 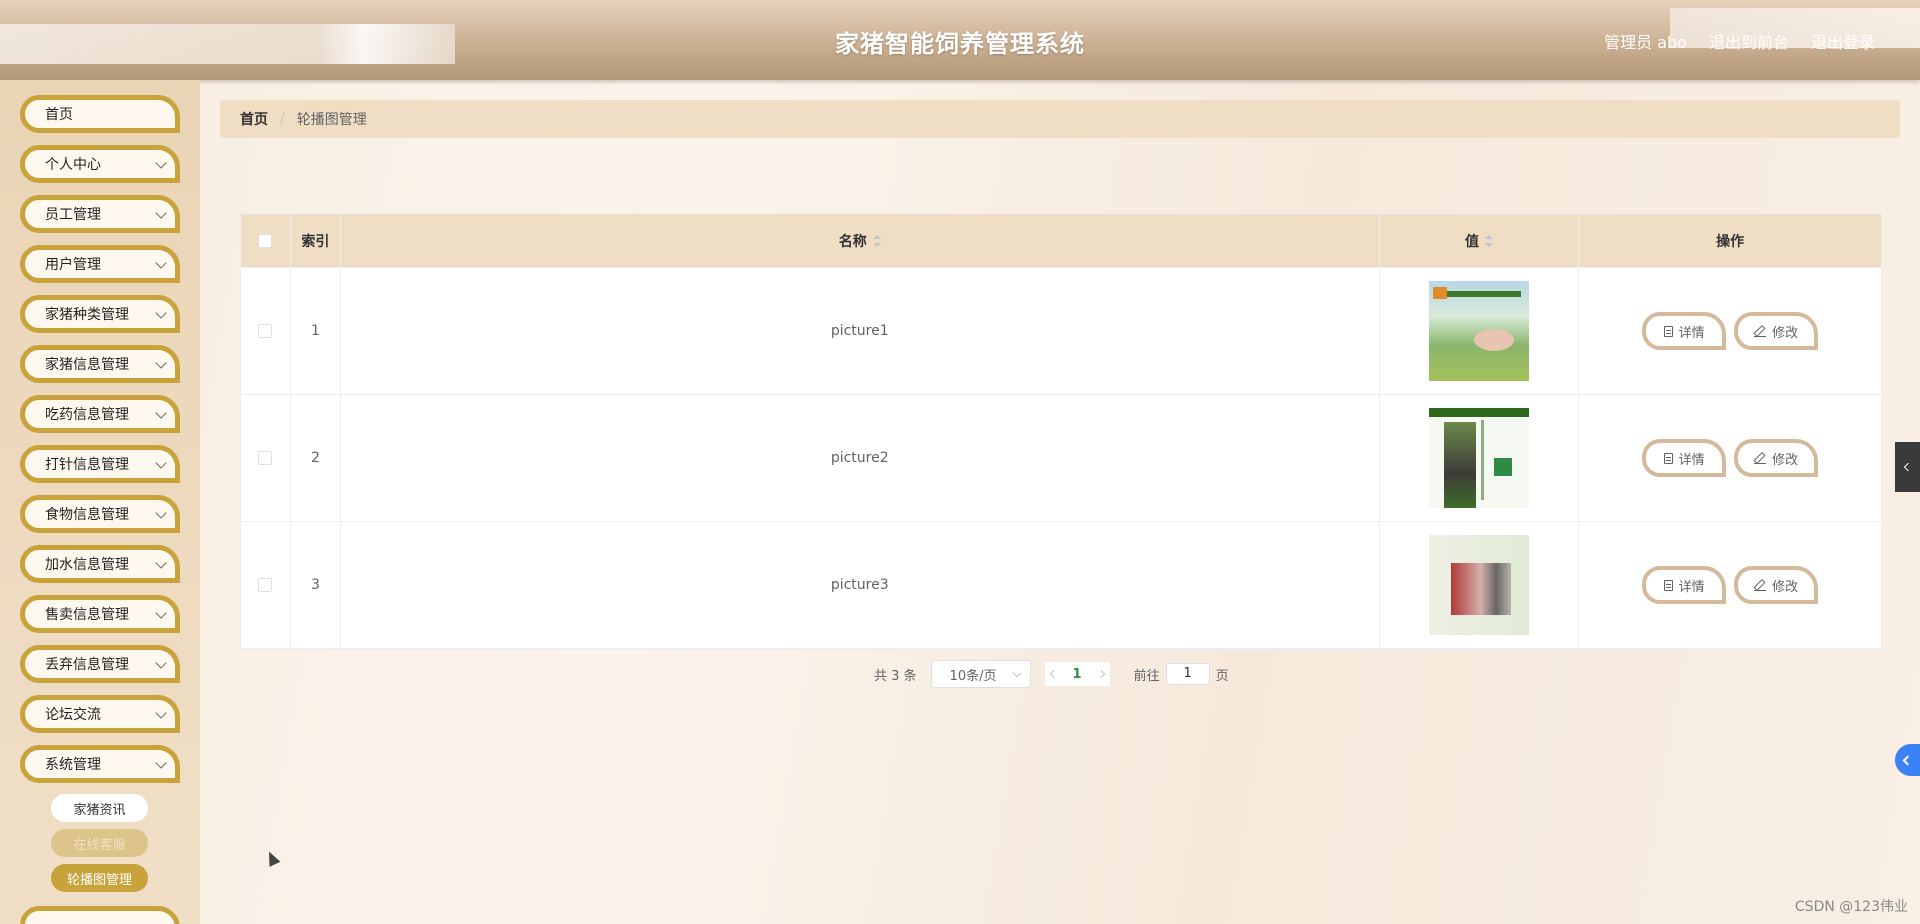 I want to click on header-ops: 操作, so click(x=1730, y=241).